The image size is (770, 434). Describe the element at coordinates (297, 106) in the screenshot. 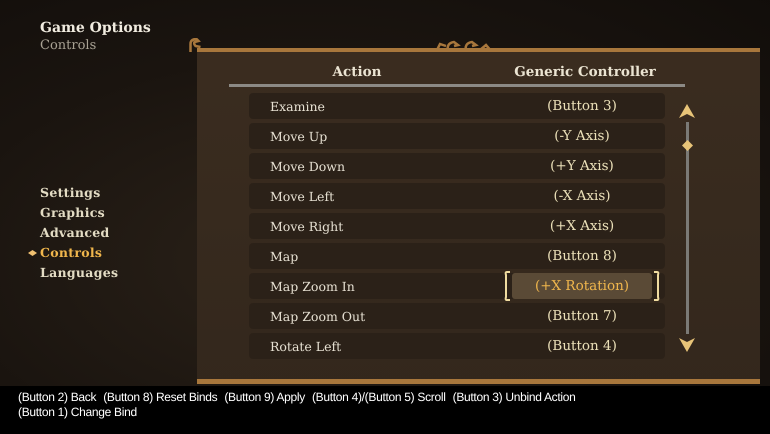

I see `action-cell-text: Examine` at that location.